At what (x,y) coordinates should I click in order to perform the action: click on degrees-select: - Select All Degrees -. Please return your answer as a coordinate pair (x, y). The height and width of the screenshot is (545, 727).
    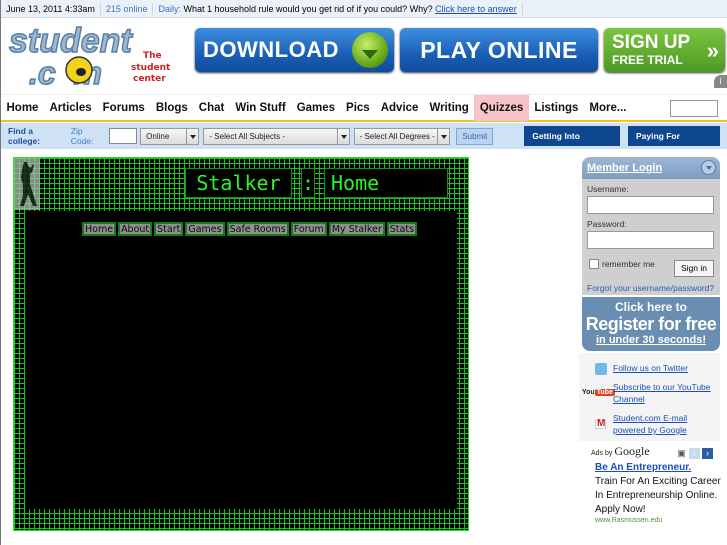
    Looking at the image, I should click on (402, 136).